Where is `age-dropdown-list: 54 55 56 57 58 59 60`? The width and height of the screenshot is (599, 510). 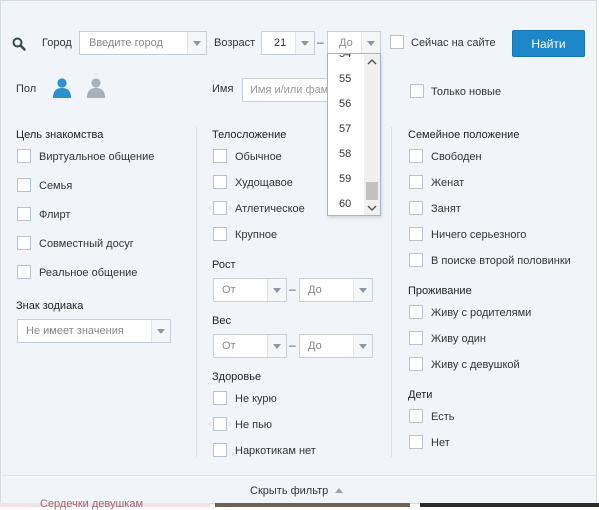 age-dropdown-list: 54 55 56 57 58 59 60 is located at coordinates (354, 134).